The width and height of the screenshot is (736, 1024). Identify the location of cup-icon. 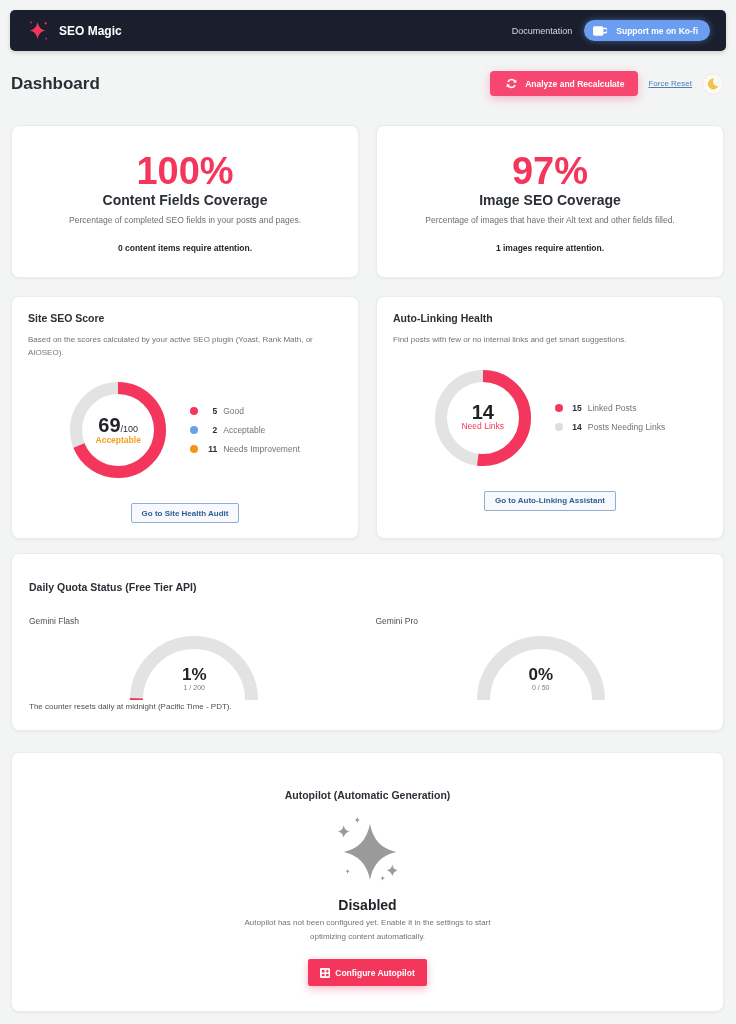
(600, 30).